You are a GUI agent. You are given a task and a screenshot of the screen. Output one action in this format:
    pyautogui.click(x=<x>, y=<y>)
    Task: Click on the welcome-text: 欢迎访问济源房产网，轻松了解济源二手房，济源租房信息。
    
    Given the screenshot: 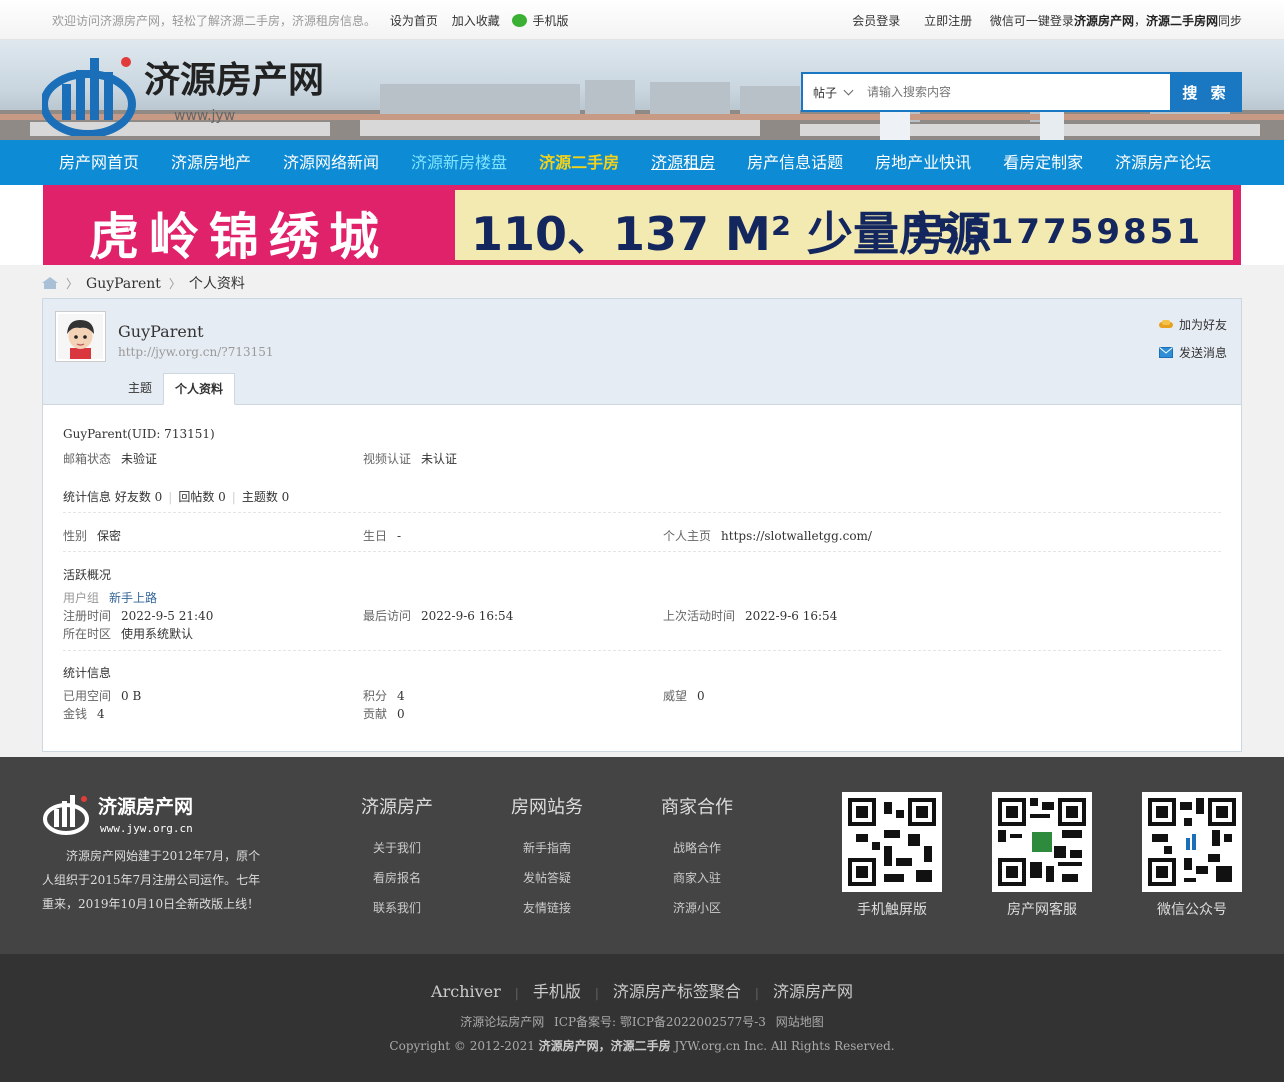 What is the action you would take?
    pyautogui.click(x=214, y=21)
    